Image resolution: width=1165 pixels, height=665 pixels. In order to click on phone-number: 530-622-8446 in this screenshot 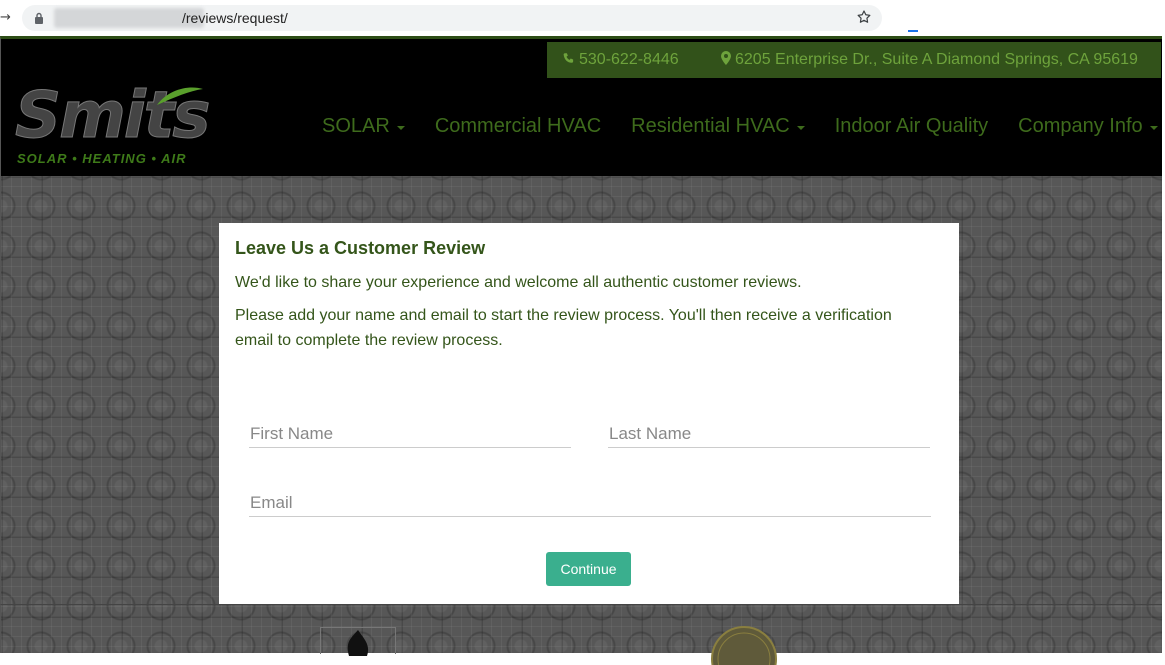, I will do `click(629, 59)`.